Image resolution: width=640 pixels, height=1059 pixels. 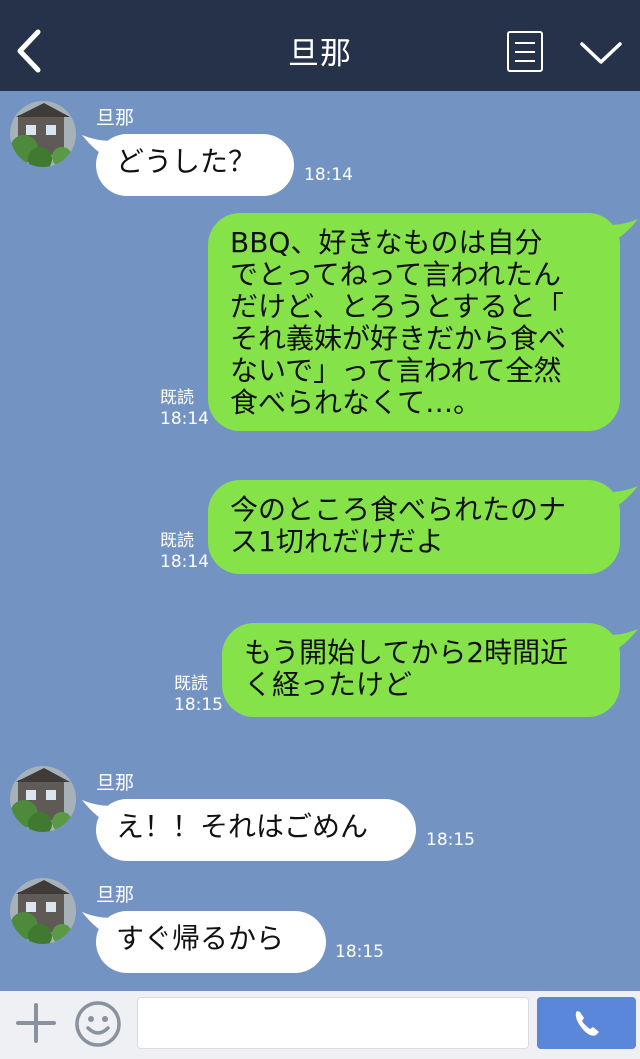 I want to click on plus-icon, so click(x=36, y=1023).